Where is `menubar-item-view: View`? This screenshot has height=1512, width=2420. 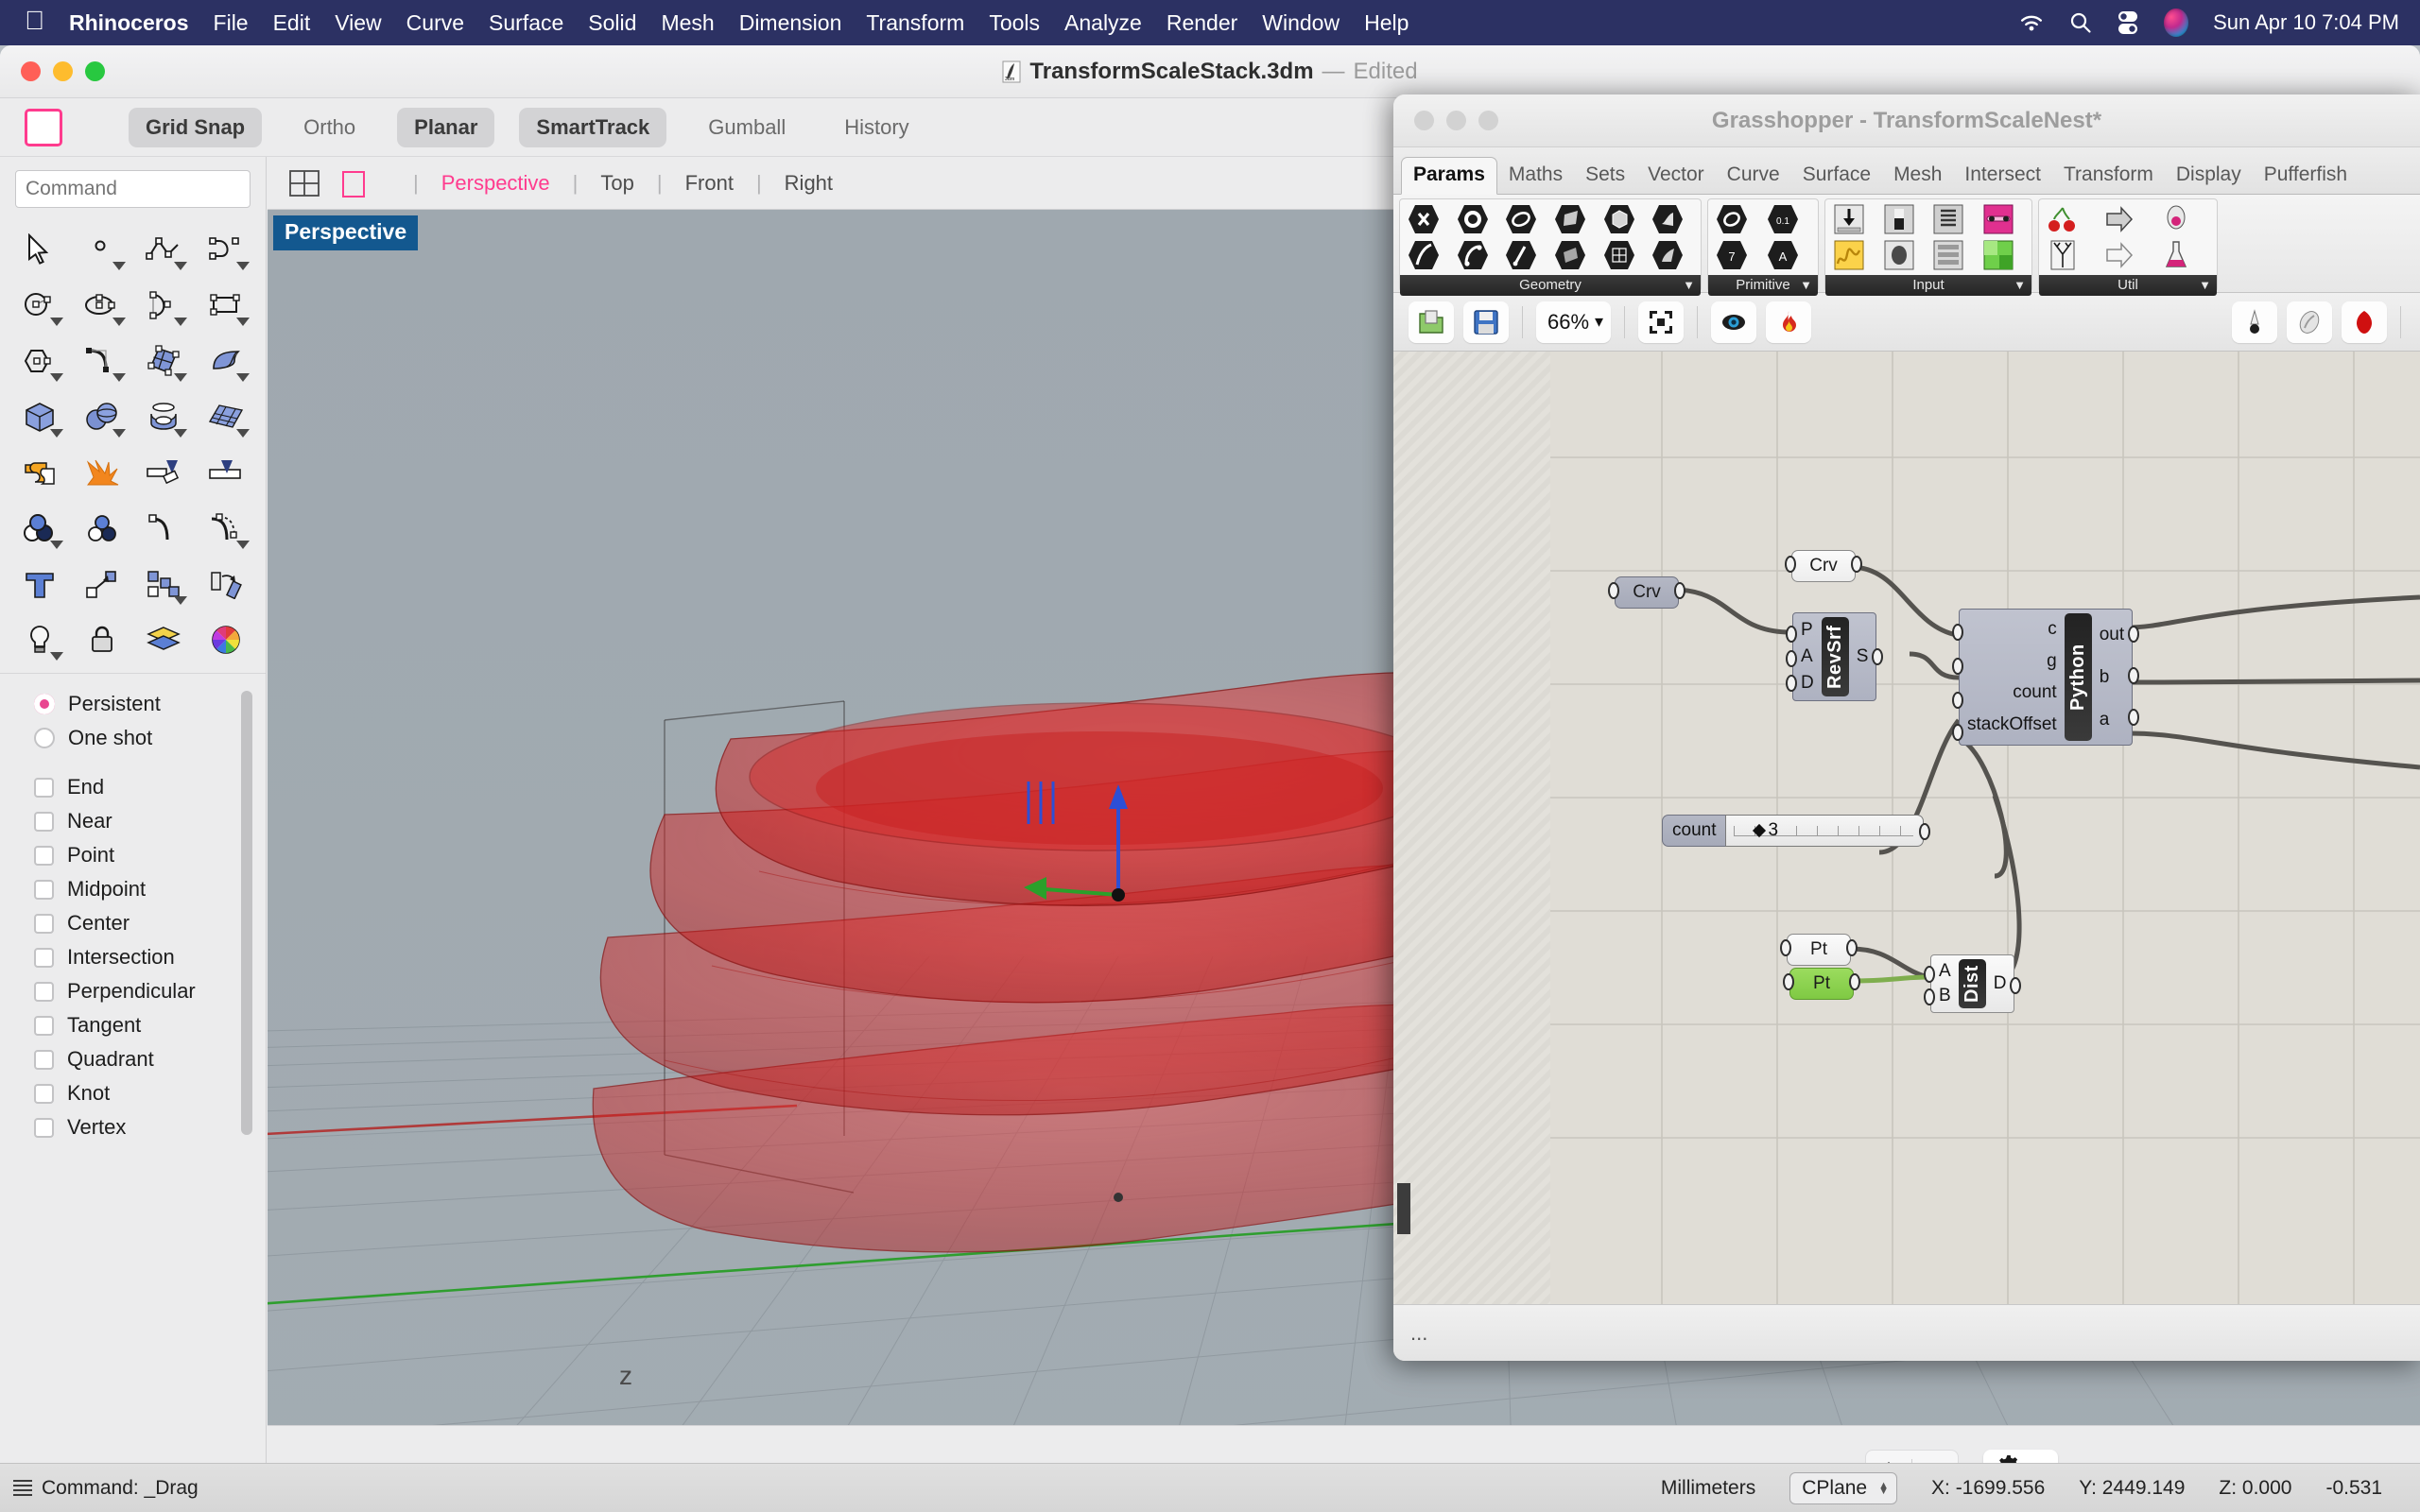 menubar-item-view: View is located at coordinates (358, 23).